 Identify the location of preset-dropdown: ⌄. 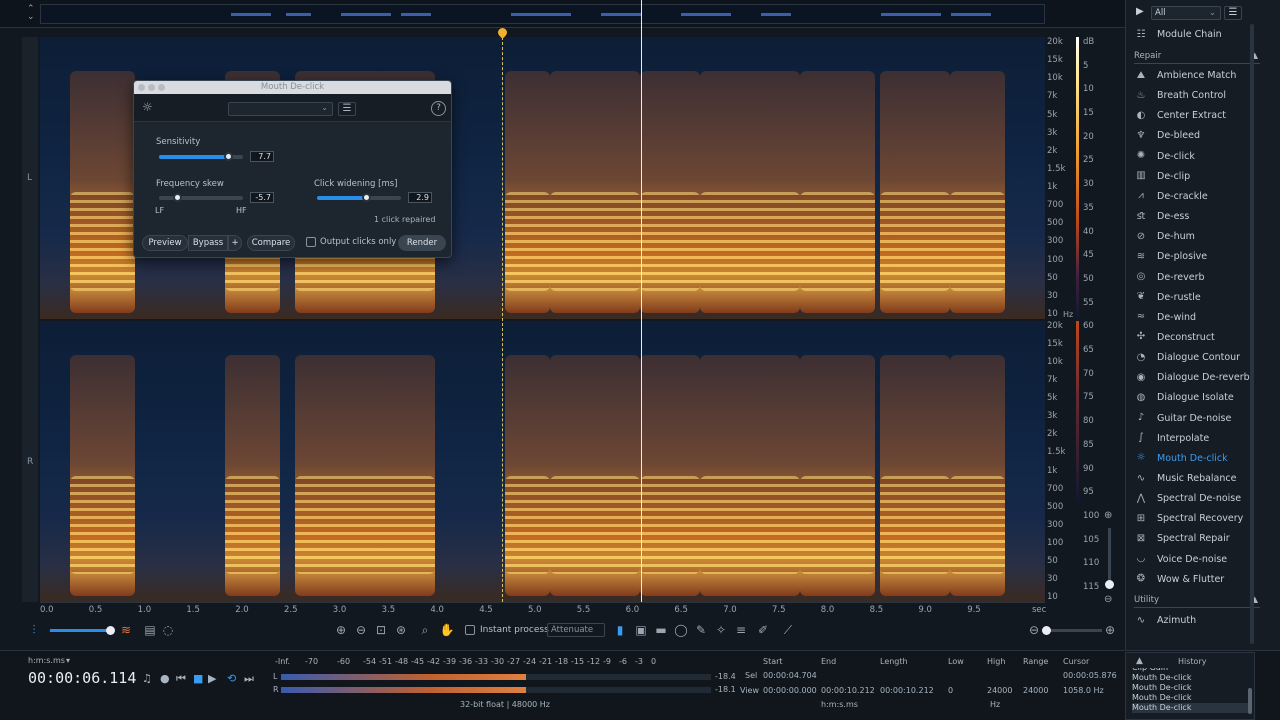
(280, 109).